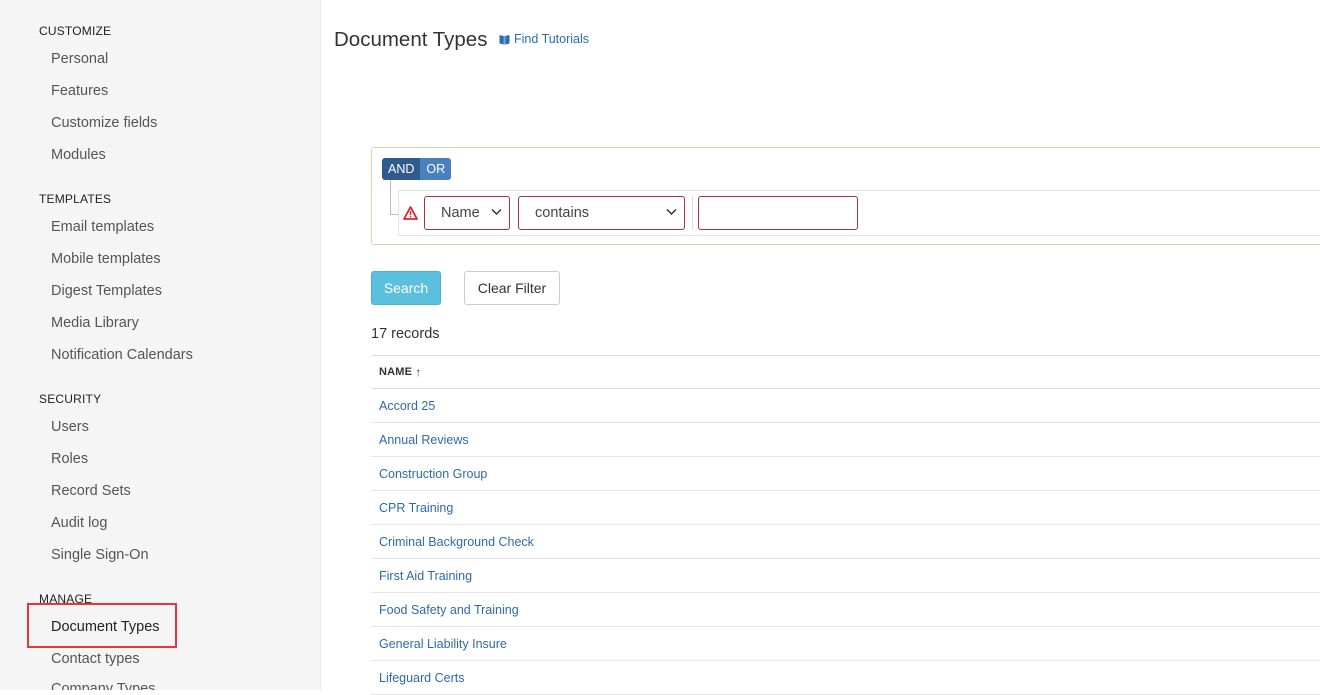 Image resolution: width=1320 pixels, height=695 pixels. I want to click on filter-operator-value: contains, so click(562, 213).